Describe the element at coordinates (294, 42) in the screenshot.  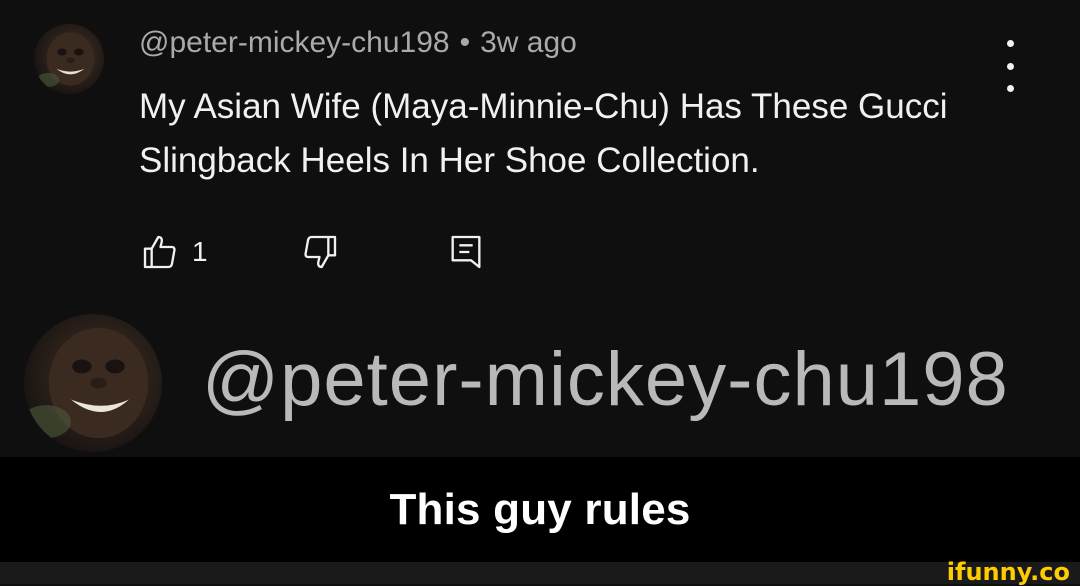
I see `author-handle: @peter-mickey-chu198` at that location.